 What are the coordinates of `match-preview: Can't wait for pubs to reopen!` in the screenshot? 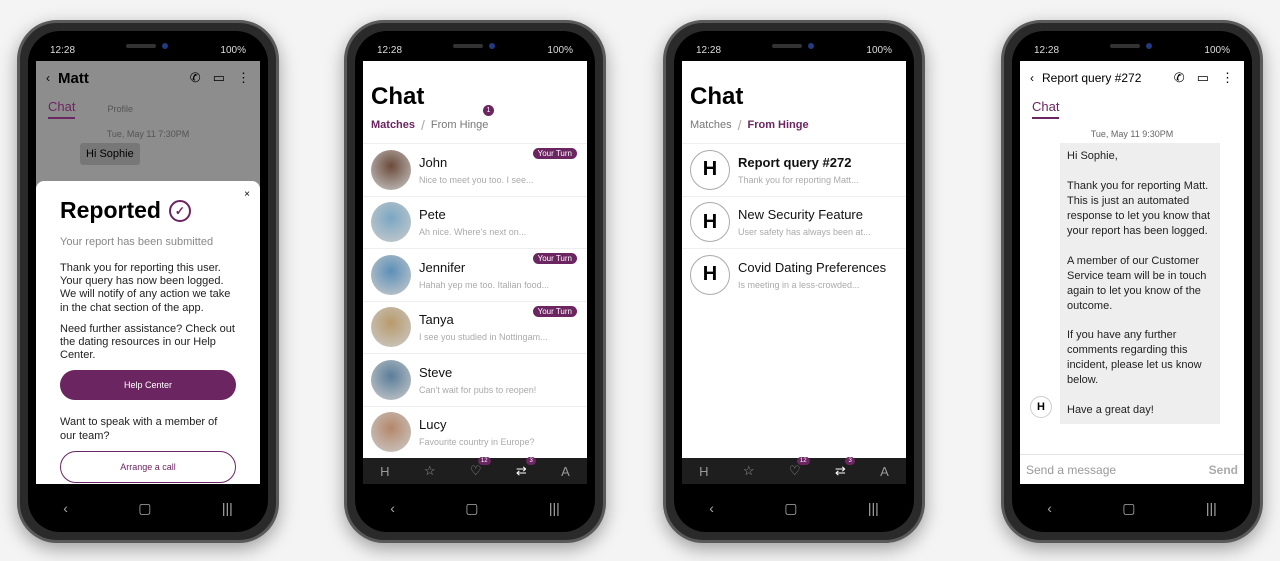 It's located at (478, 389).